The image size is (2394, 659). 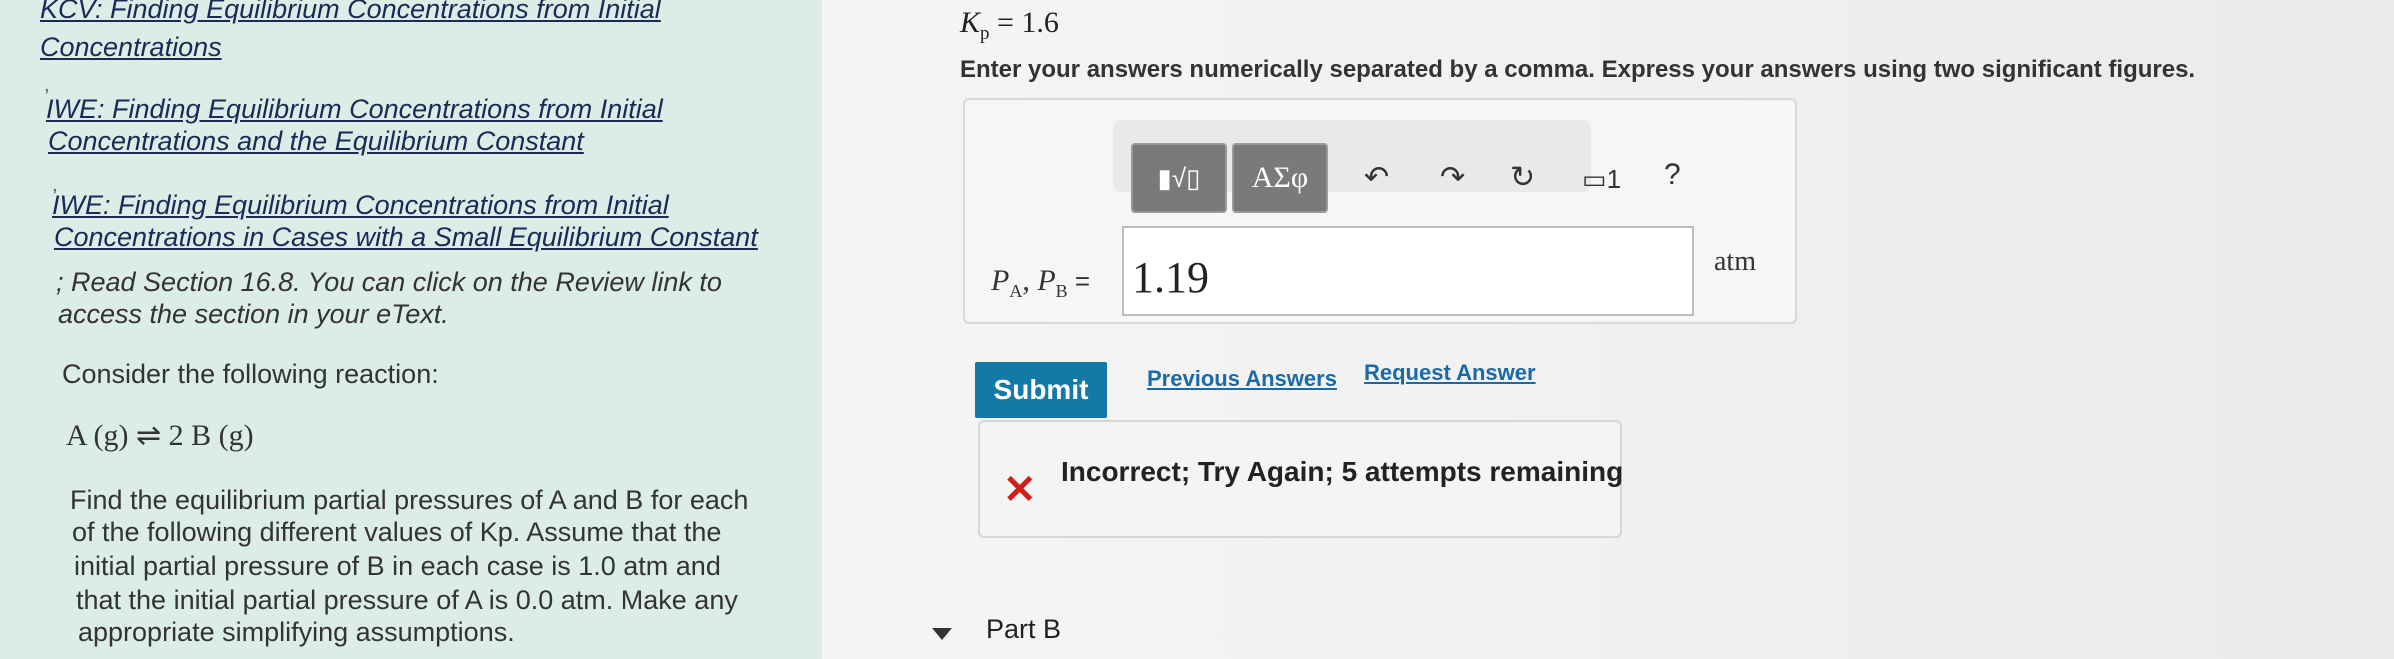 I want to click on incorrect-icon: ✕, so click(x=1020, y=490).